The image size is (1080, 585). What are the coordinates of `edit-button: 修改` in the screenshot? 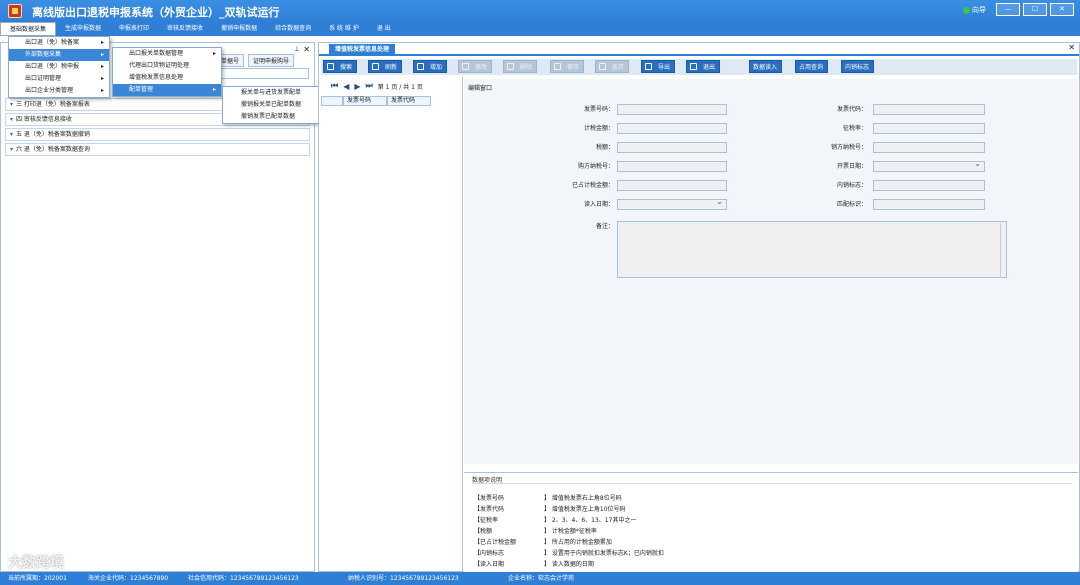 It's located at (475, 66).